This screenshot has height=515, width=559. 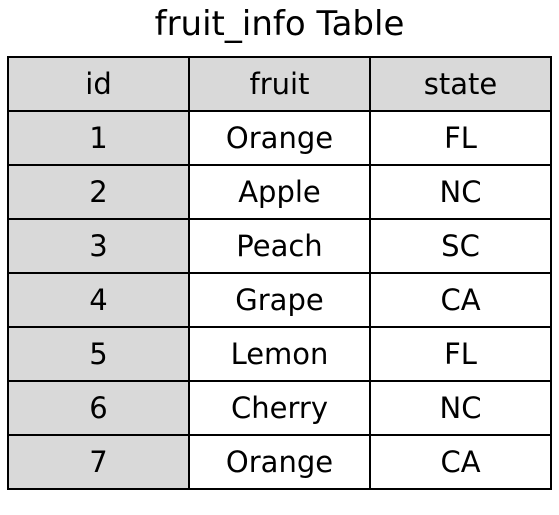 I want to click on table-row: 4 Grape CA, so click(x=279, y=300).